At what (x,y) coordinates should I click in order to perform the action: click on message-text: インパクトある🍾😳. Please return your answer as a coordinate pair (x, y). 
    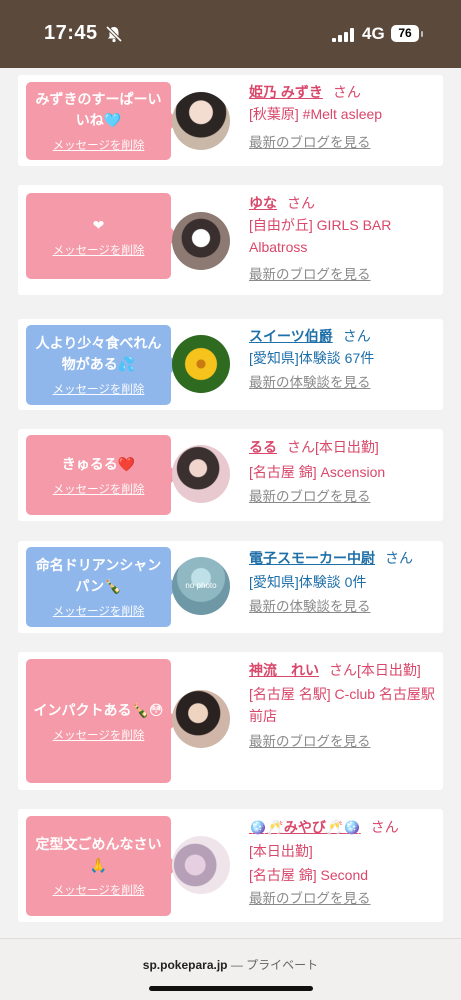
    Looking at the image, I should click on (98, 709).